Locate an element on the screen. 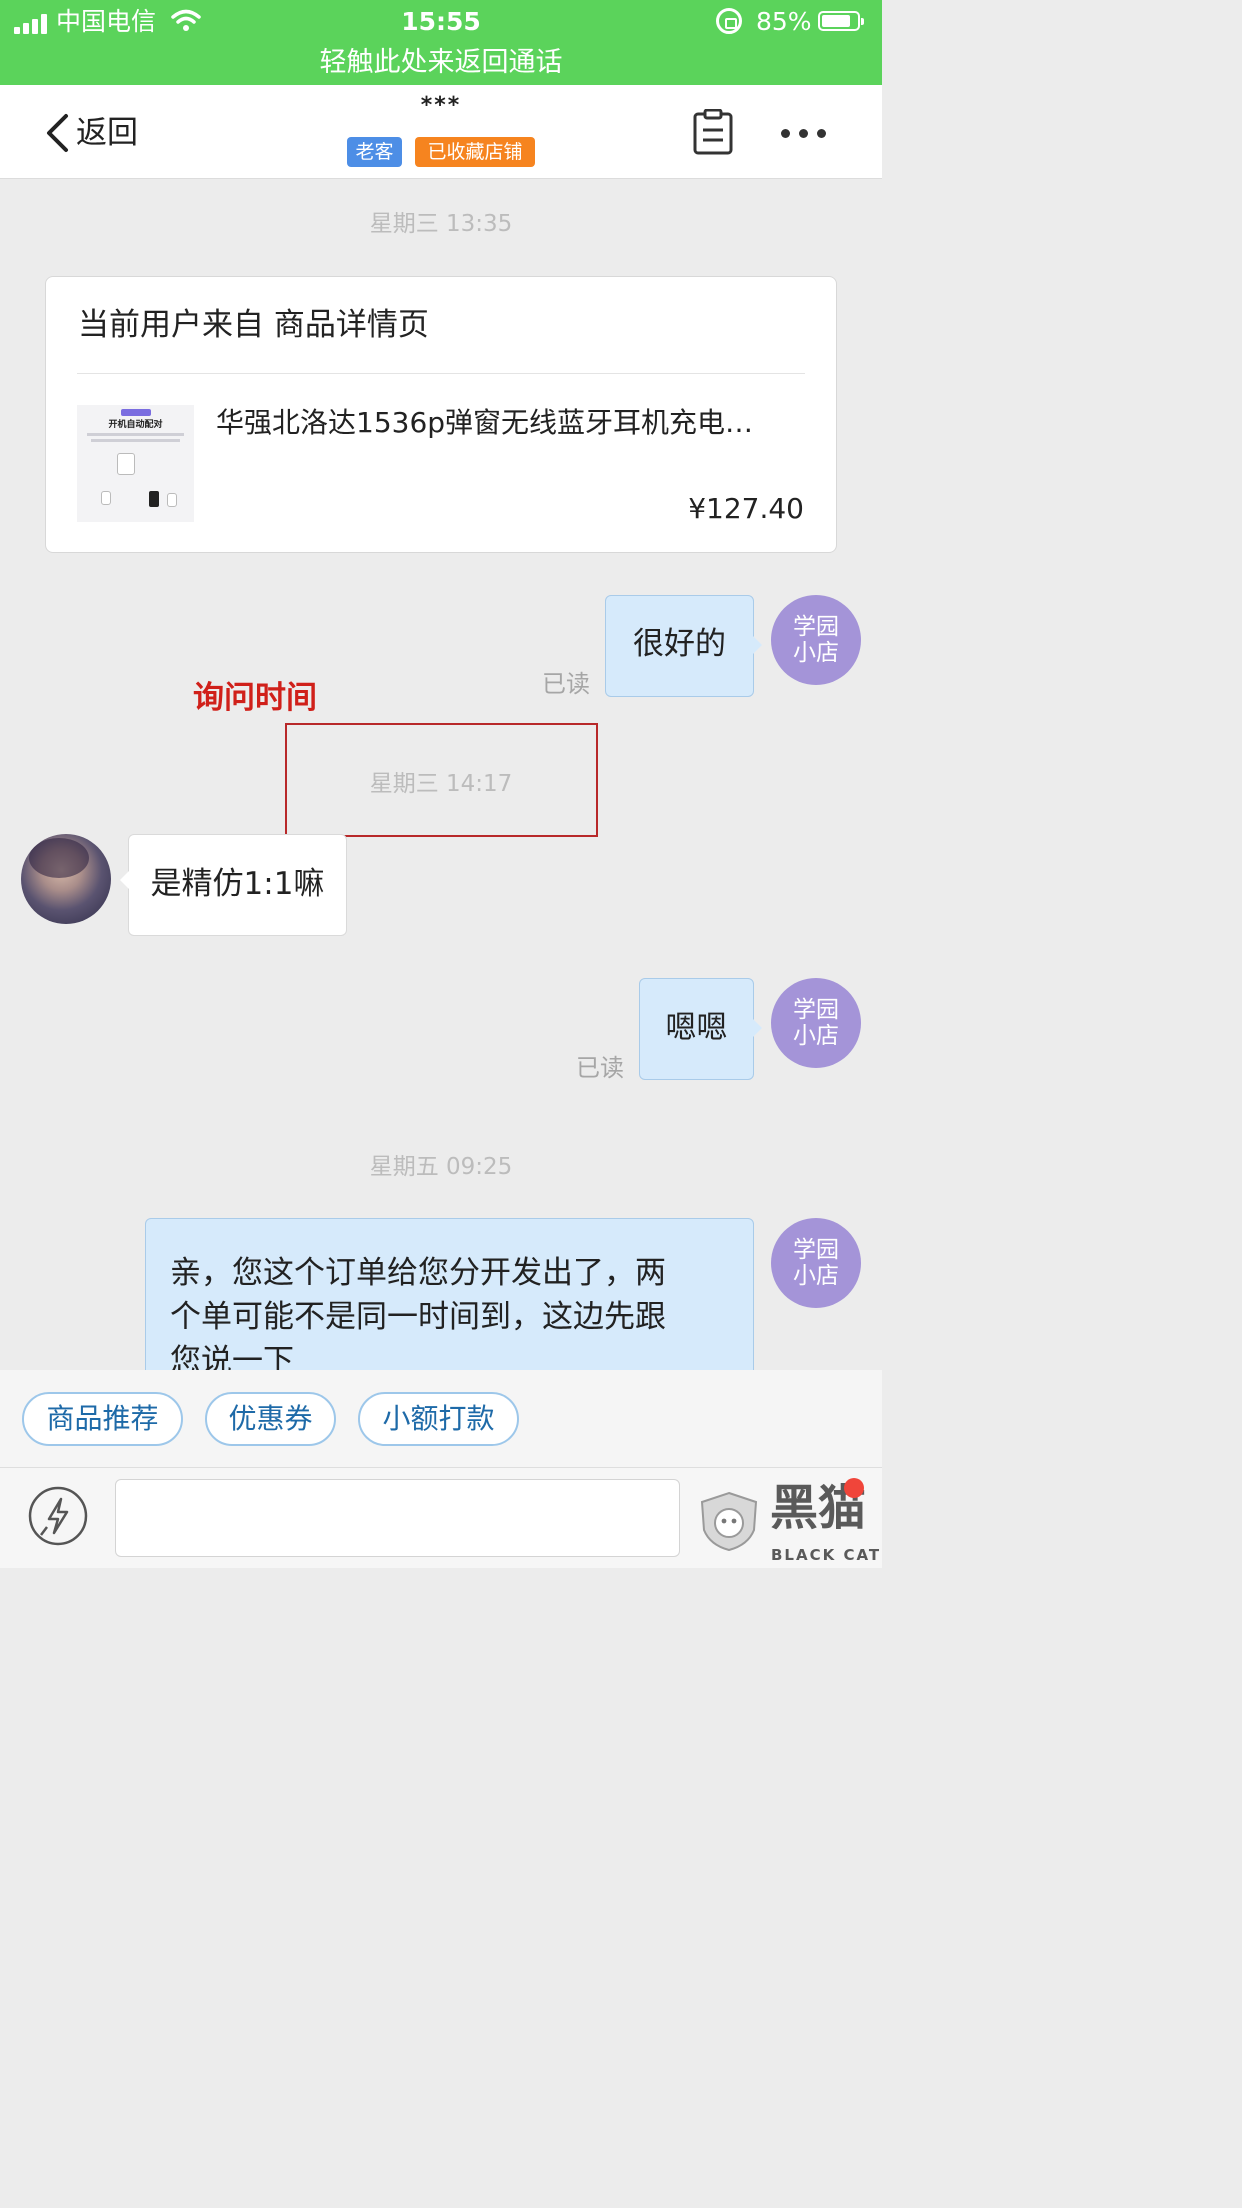 This screenshot has width=1242, height=2208. timestamp: 星期五 09:25 is located at coordinates (441, 1167).